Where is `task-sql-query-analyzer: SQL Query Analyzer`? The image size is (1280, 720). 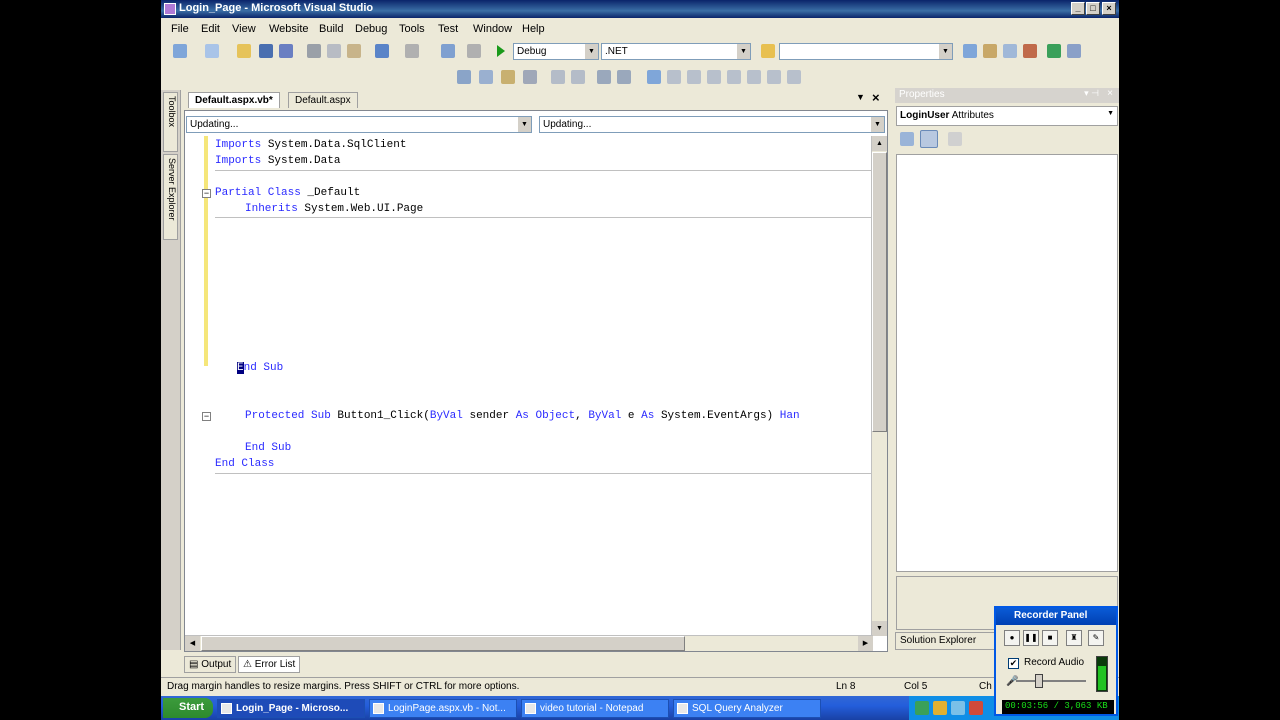
task-sql-query-analyzer: SQL Query Analyzer is located at coordinates (747, 708).